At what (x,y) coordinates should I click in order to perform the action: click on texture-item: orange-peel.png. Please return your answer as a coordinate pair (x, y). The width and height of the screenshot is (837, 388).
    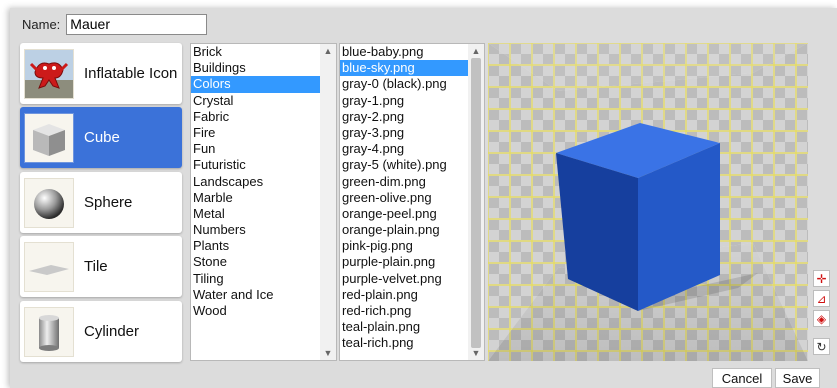
    Looking at the image, I should click on (412, 214).